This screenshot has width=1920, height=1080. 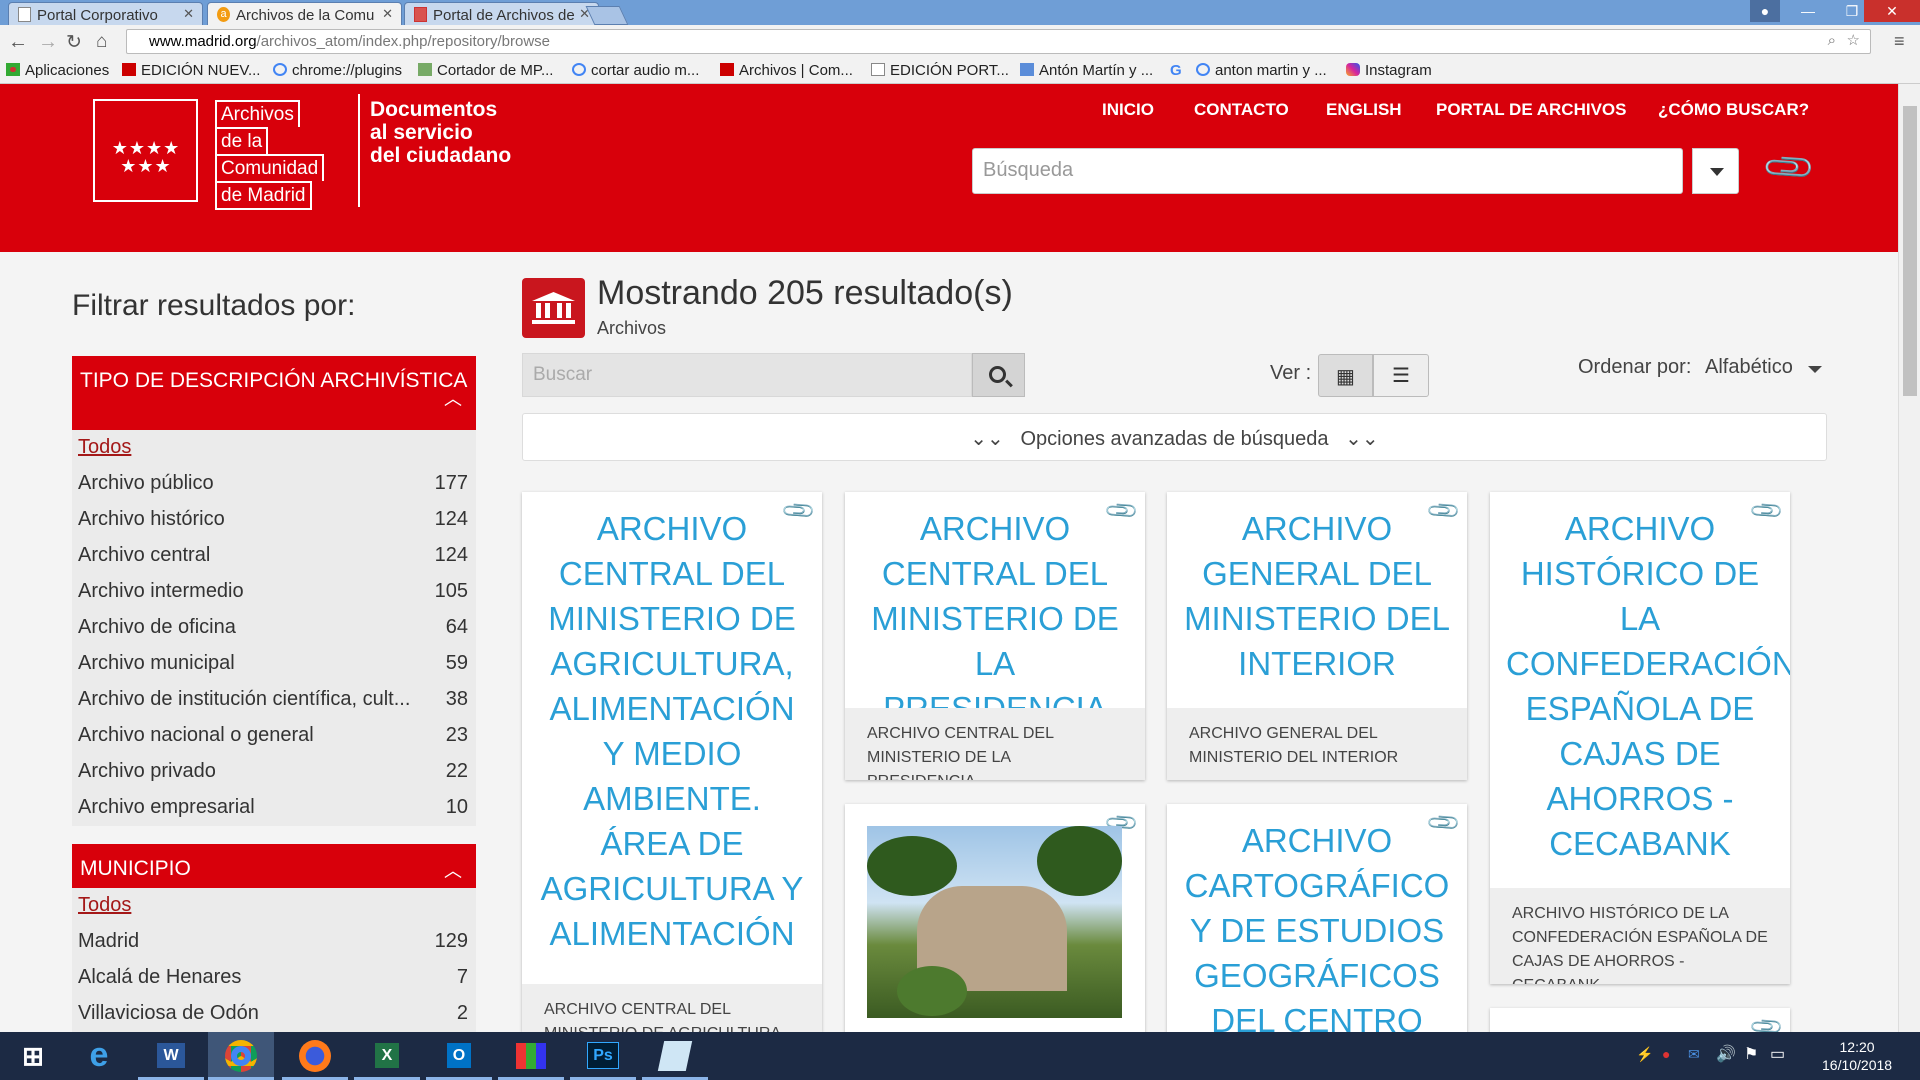 I want to click on firefox-icon, so click(x=315, y=1056).